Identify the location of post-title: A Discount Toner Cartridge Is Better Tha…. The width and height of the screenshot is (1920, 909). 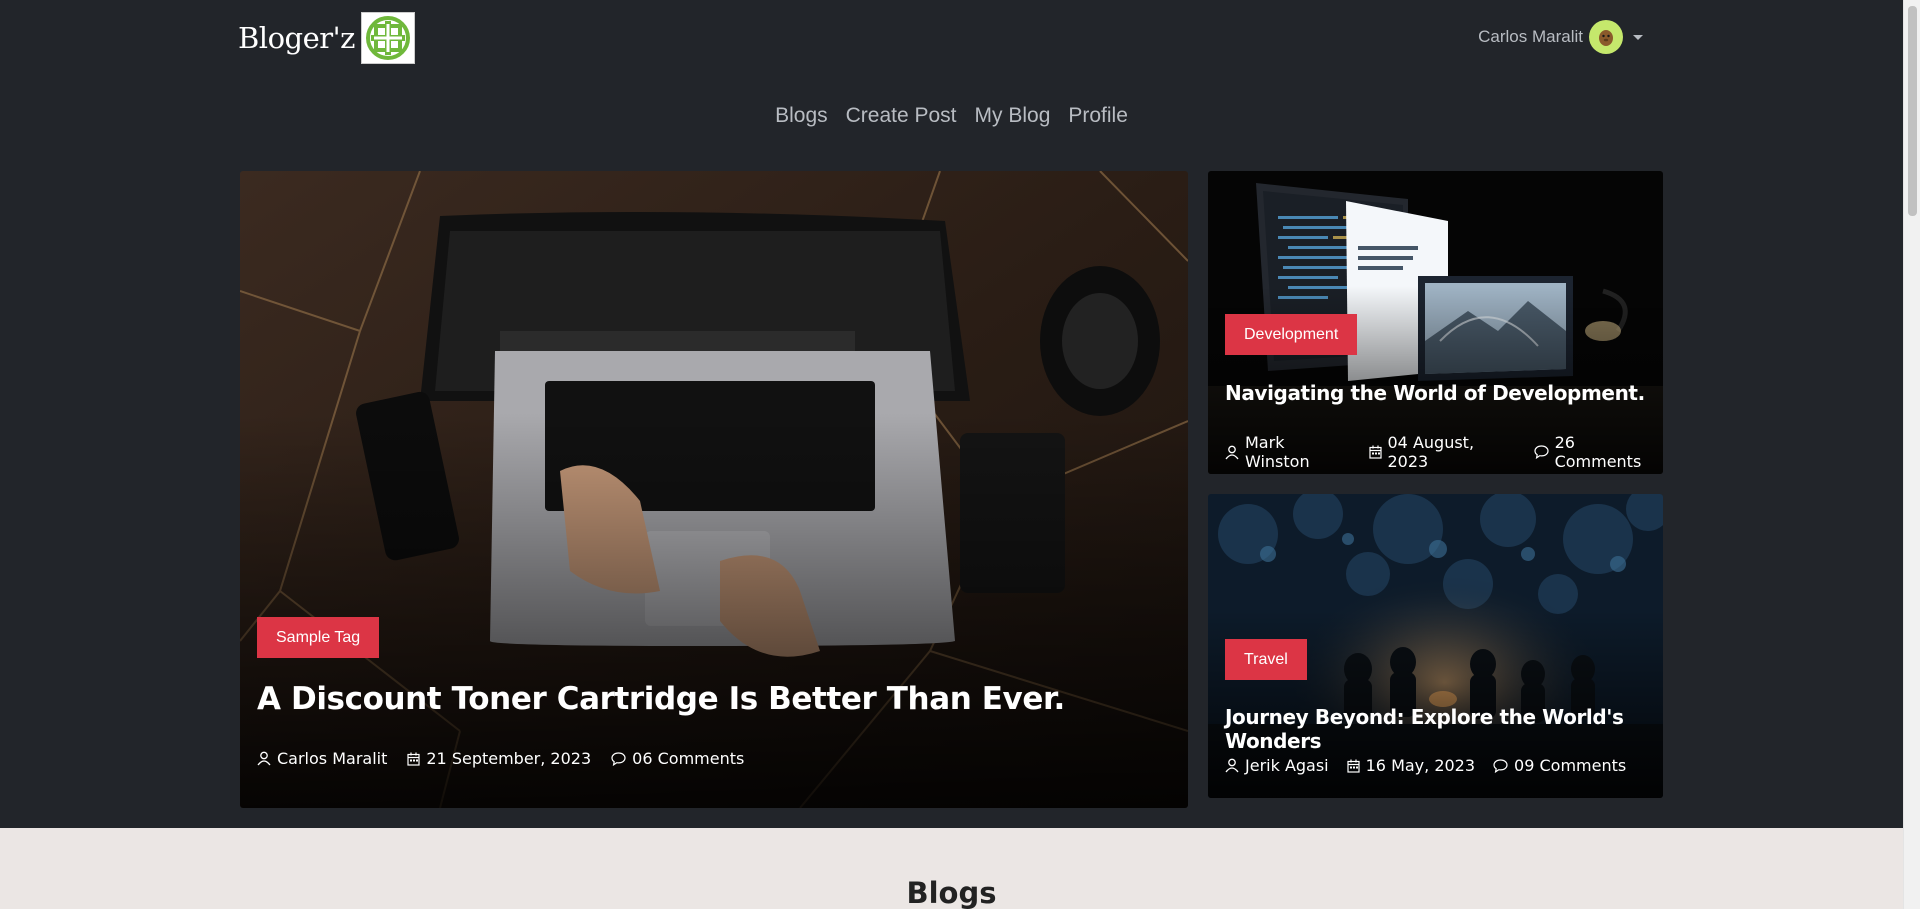
(661, 699).